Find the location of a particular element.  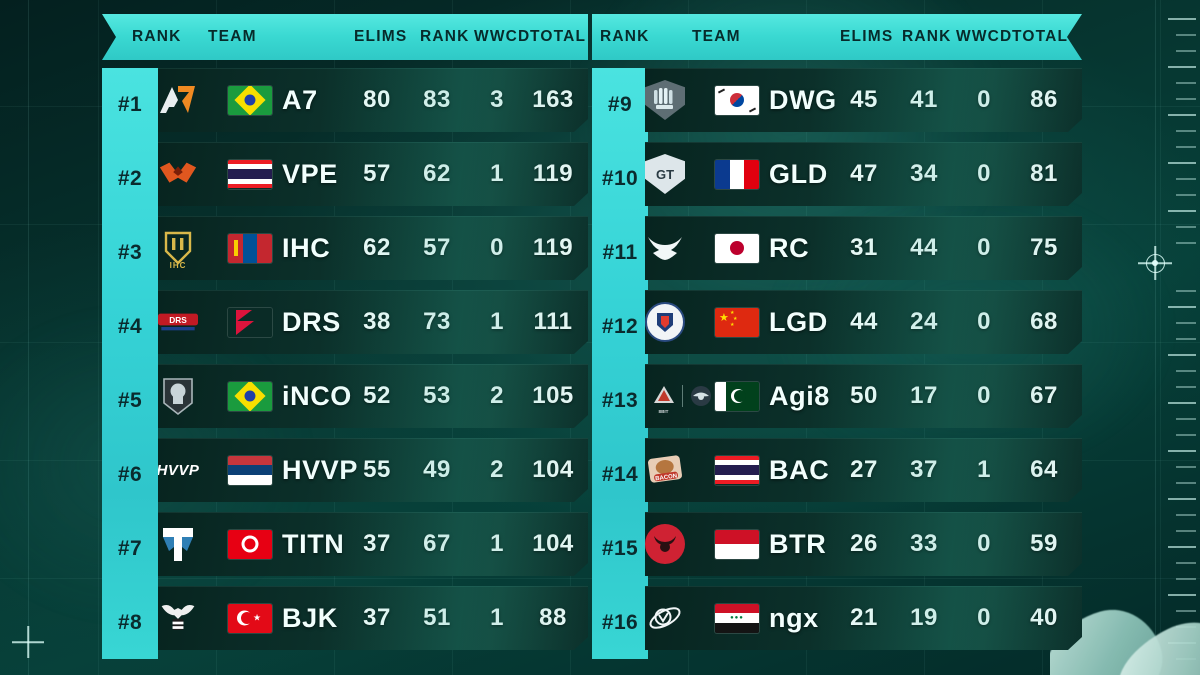

rank-points-value: 83 is located at coordinates (437, 99).